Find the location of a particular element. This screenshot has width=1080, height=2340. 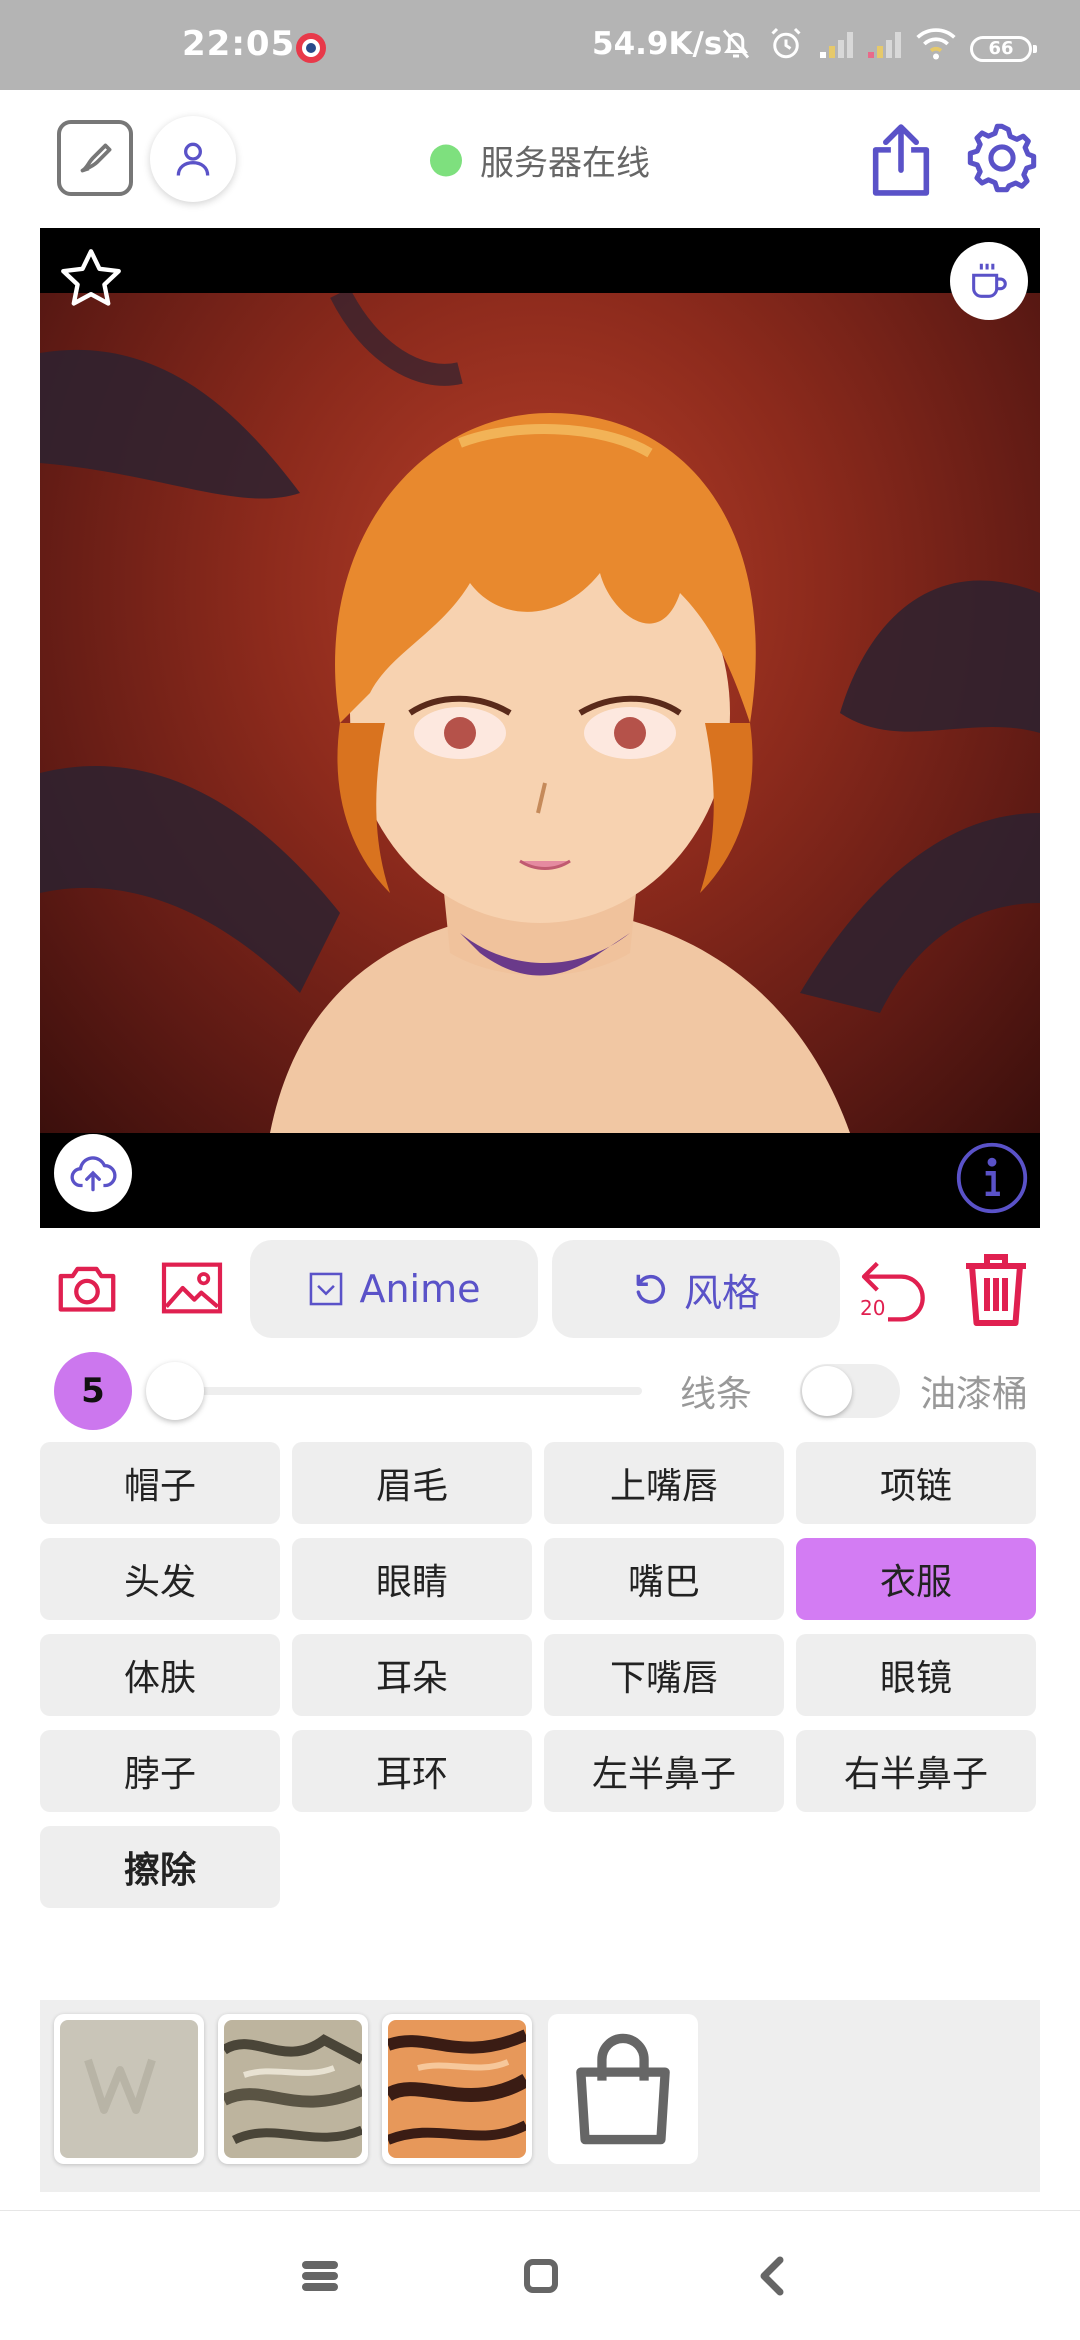

cloud-upload-icon is located at coordinates (93, 1174).